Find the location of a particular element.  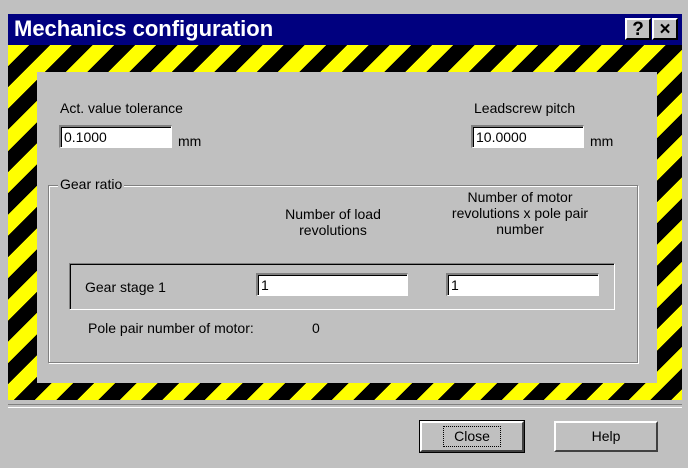

close-button: Close is located at coordinates (472, 436).